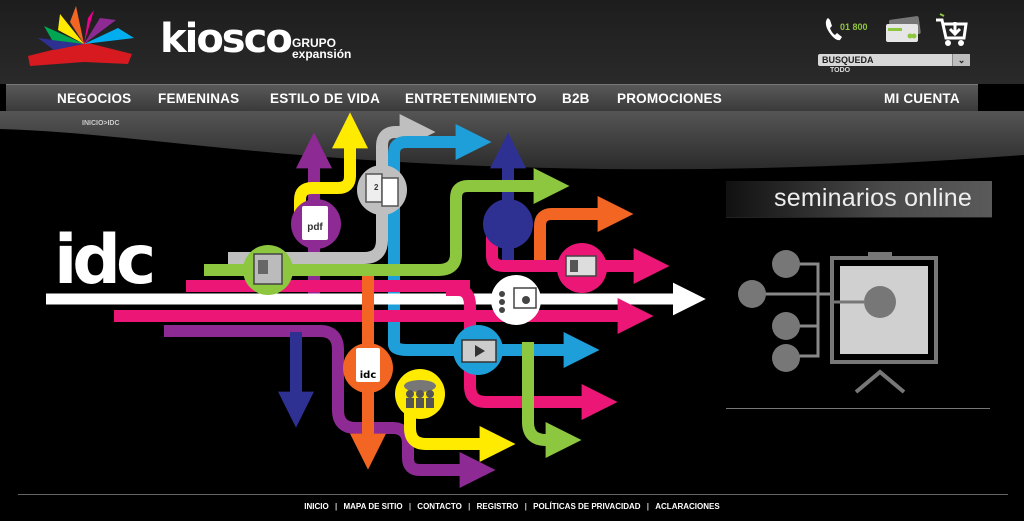  I want to click on kiosco-logo: kiosco GRUPO expansión, so click(204, 36).